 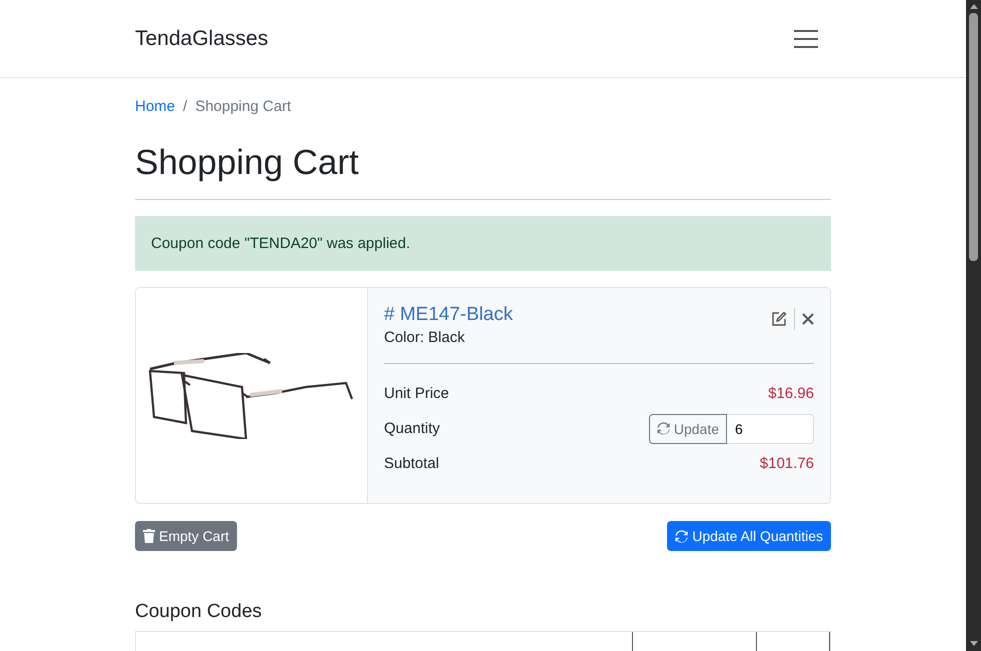 What do you see at coordinates (412, 463) in the screenshot?
I see `subtotal-label: Subtotal` at bounding box center [412, 463].